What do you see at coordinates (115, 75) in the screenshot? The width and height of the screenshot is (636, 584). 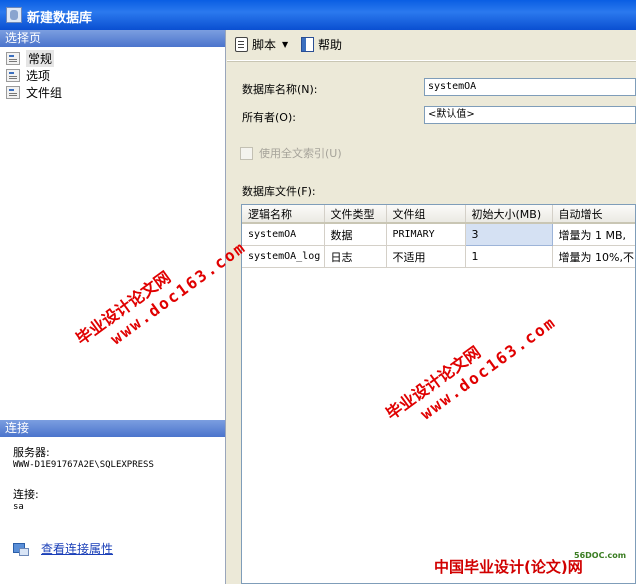 I see `page-item-options: 选项` at bounding box center [115, 75].